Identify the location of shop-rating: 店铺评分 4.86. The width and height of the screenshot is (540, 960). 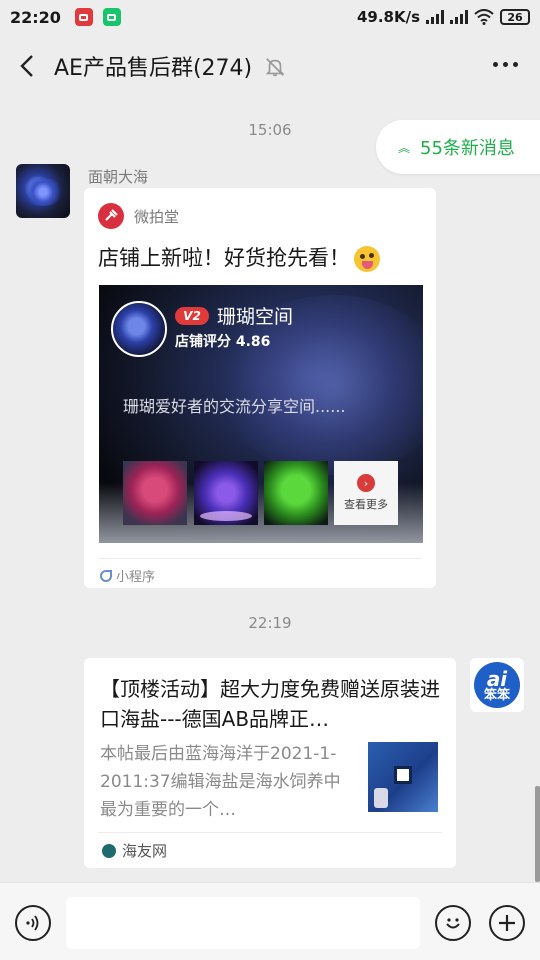
(223, 342).